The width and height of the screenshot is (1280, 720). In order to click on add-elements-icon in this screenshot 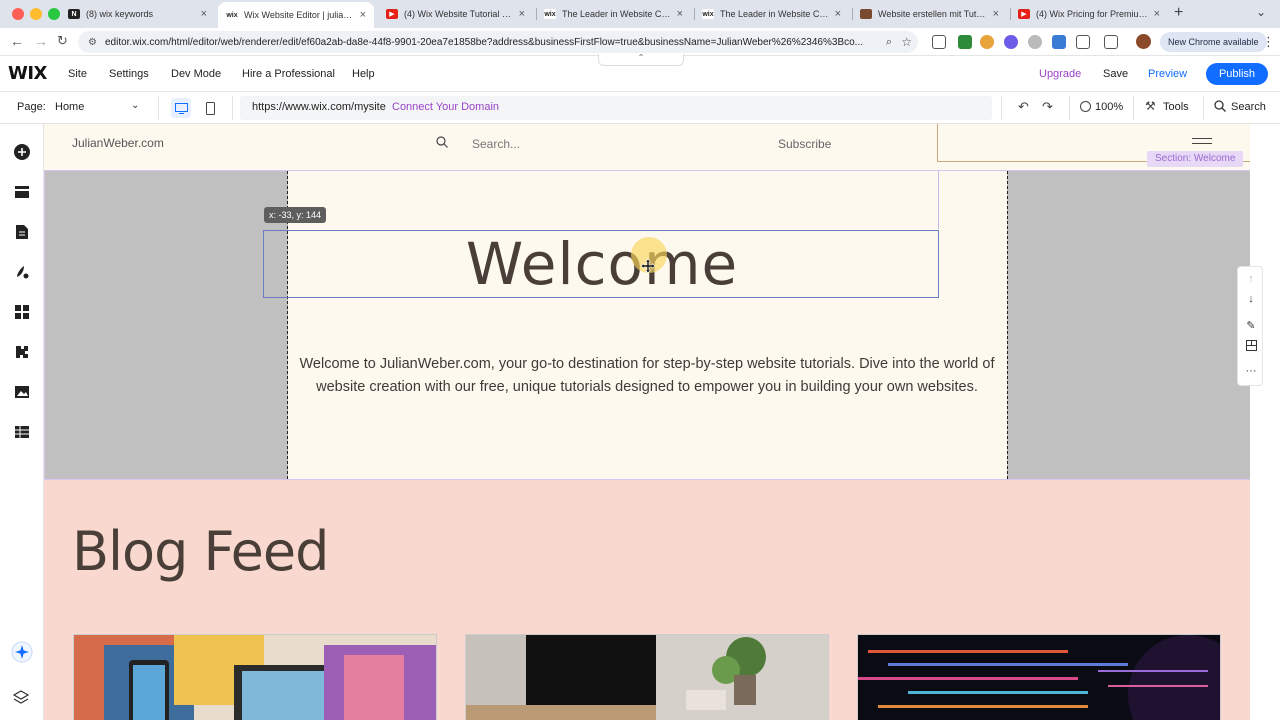, I will do `click(22, 152)`.